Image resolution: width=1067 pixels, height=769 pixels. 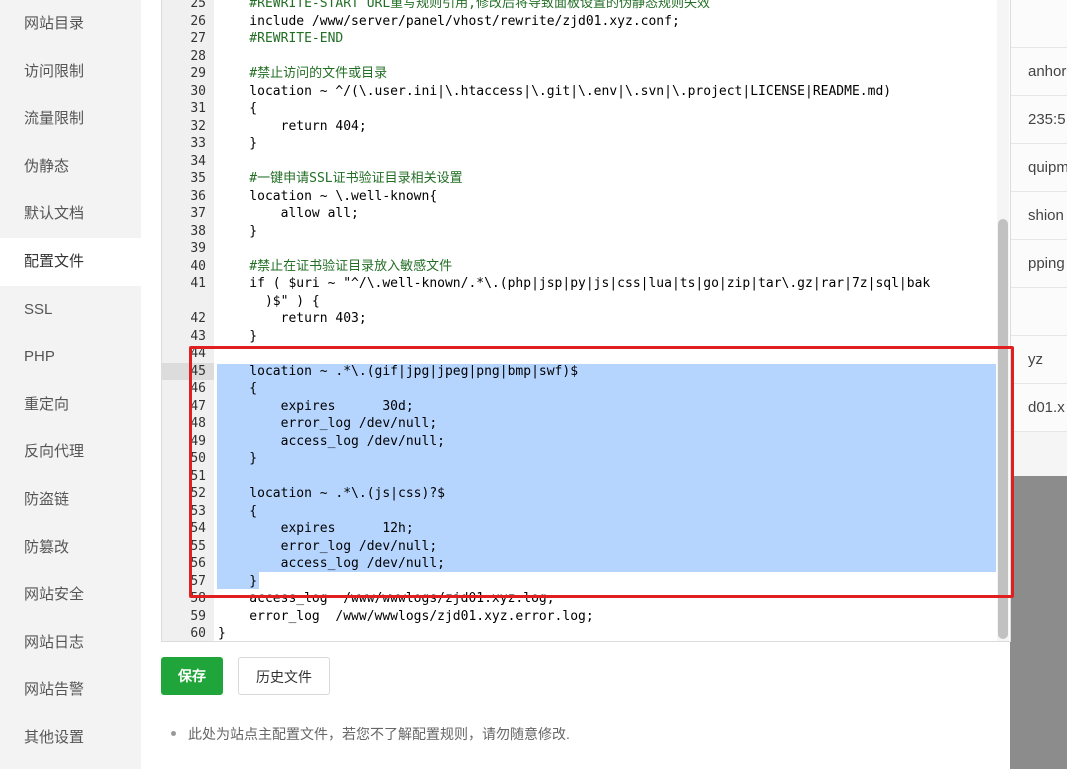 I want to click on line-number: 55, so click(x=198, y=546).